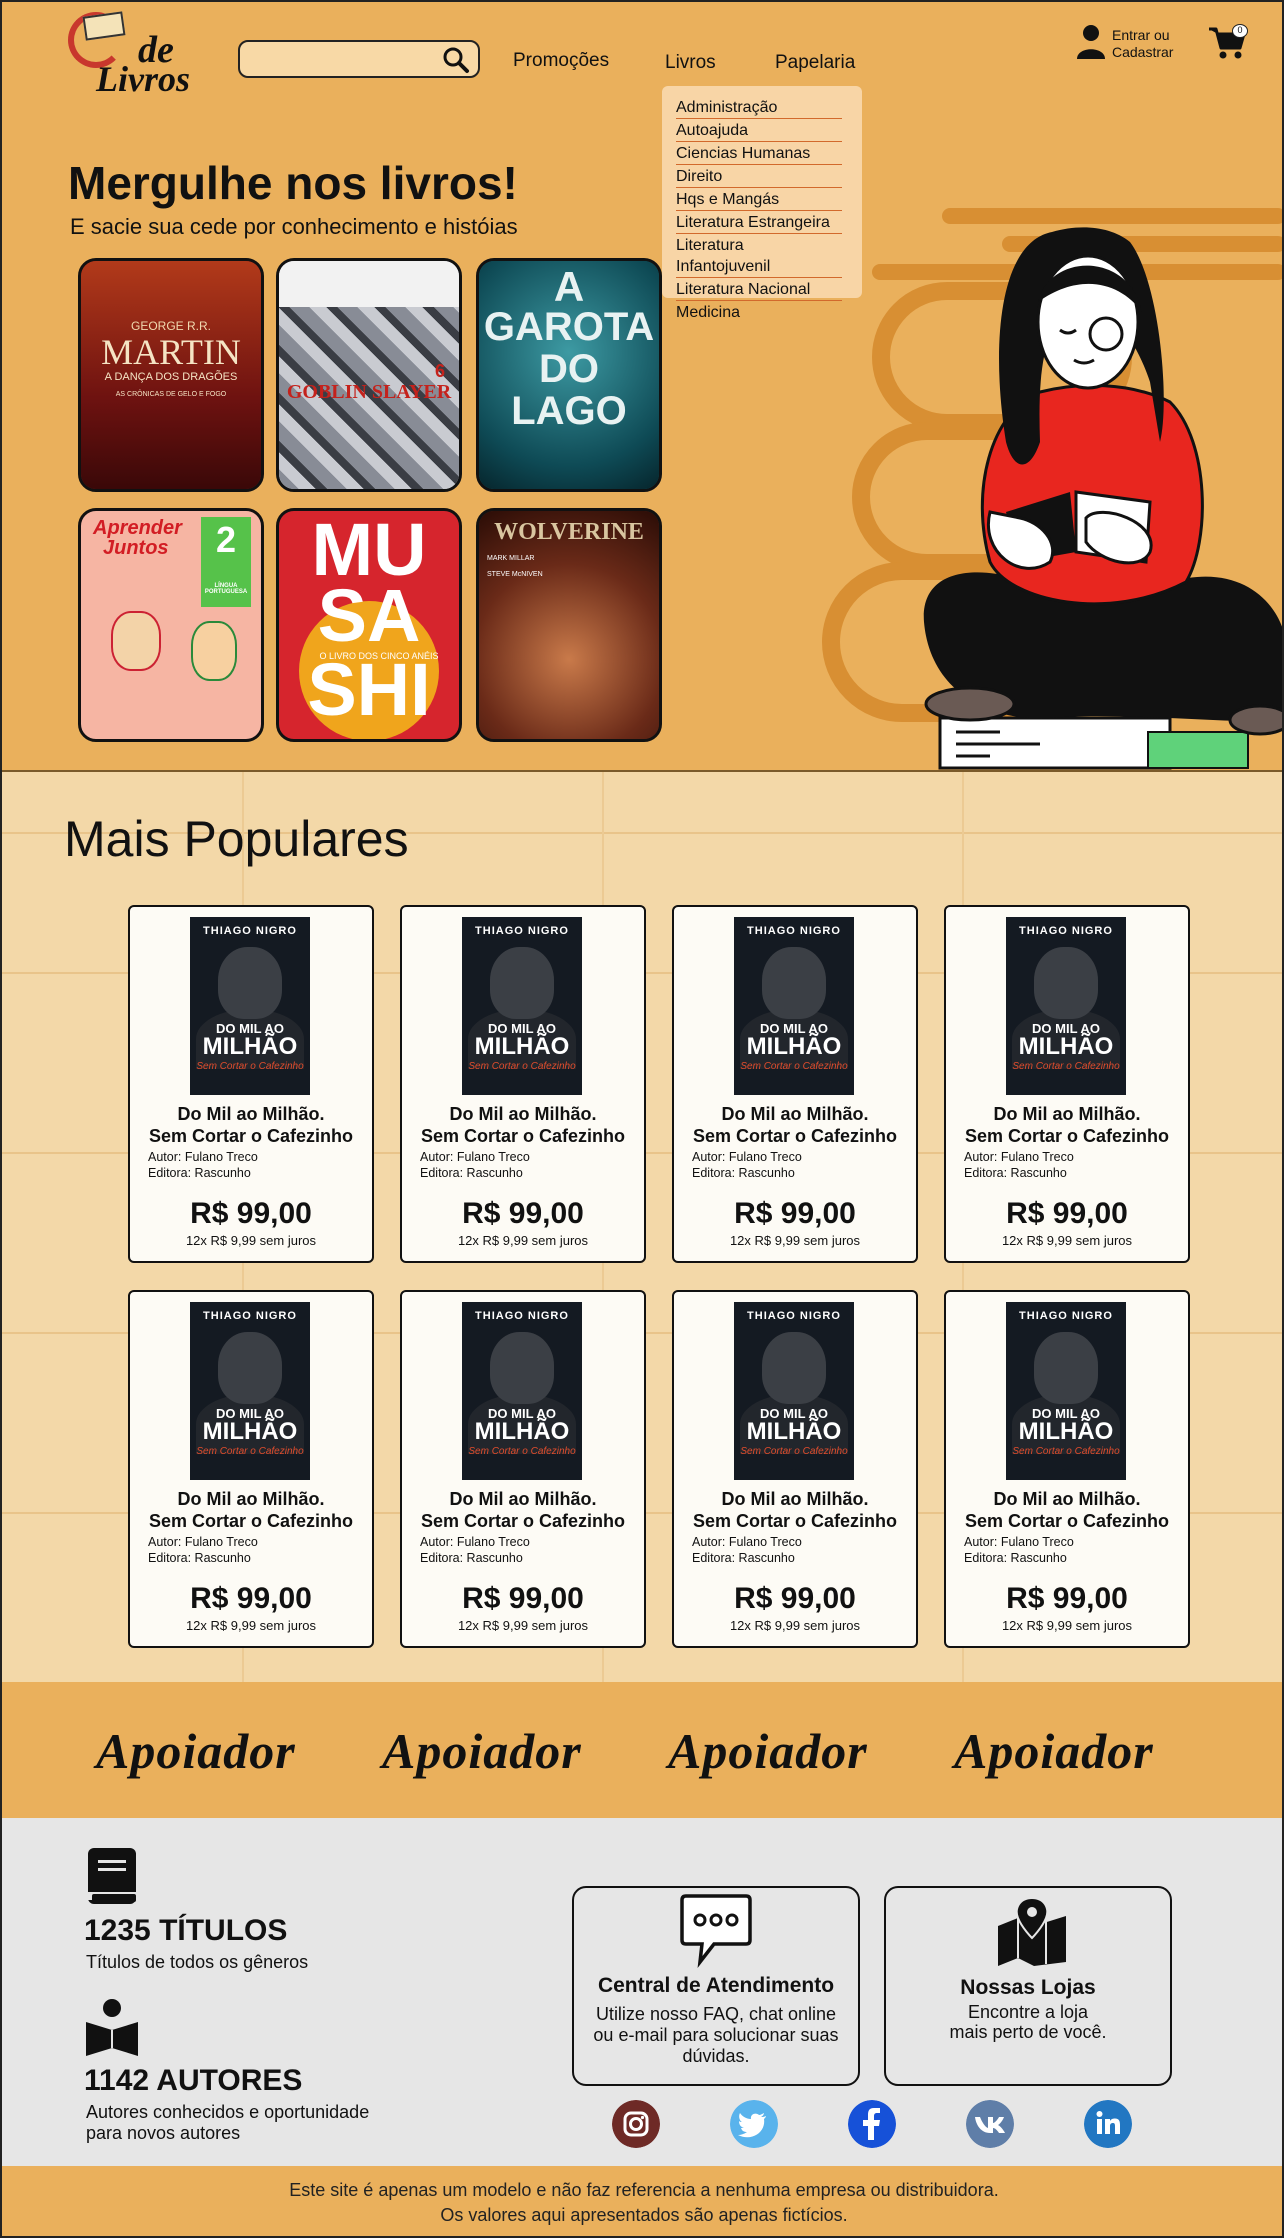 The image size is (1284, 2238). What do you see at coordinates (523, 1240) in the screenshot?
I see `product-installments: 12x R$ 9,99 sem juros` at bounding box center [523, 1240].